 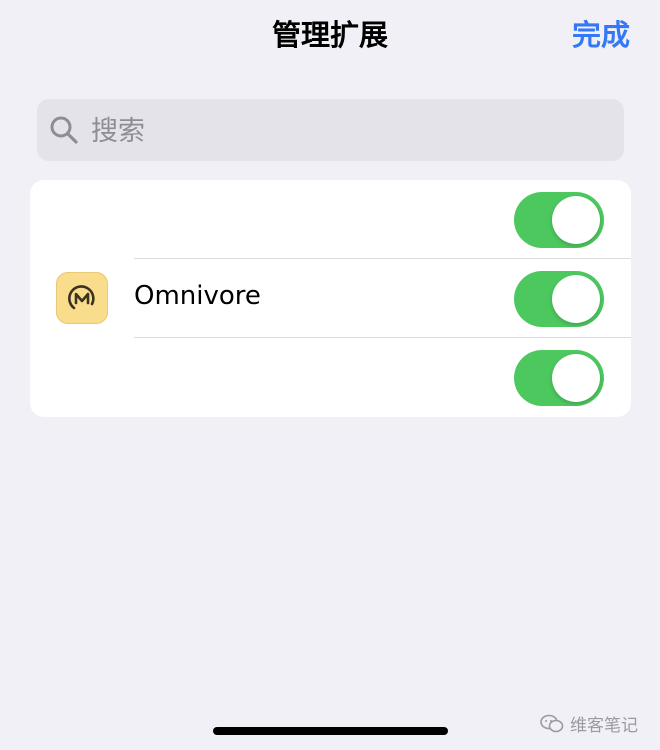 I want to click on extension-row-omnivore: Omnivore, so click(x=330, y=298).